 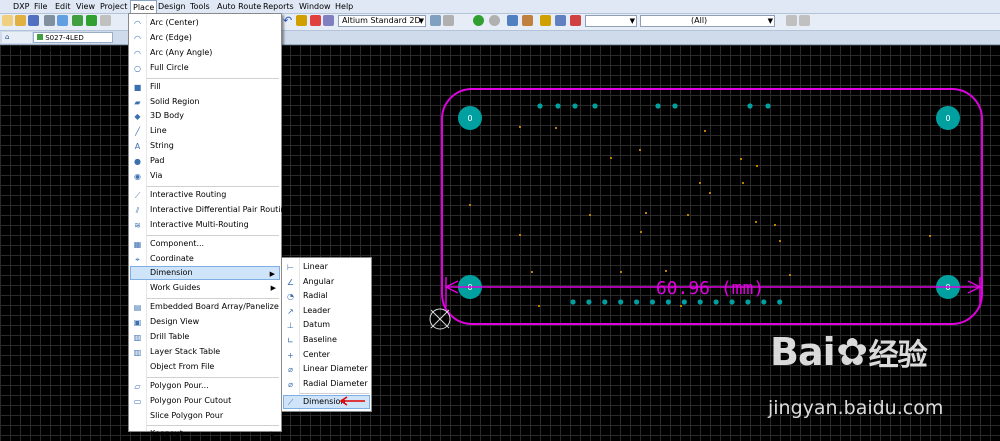 I want to click on home-icon, so click(x=512, y=20).